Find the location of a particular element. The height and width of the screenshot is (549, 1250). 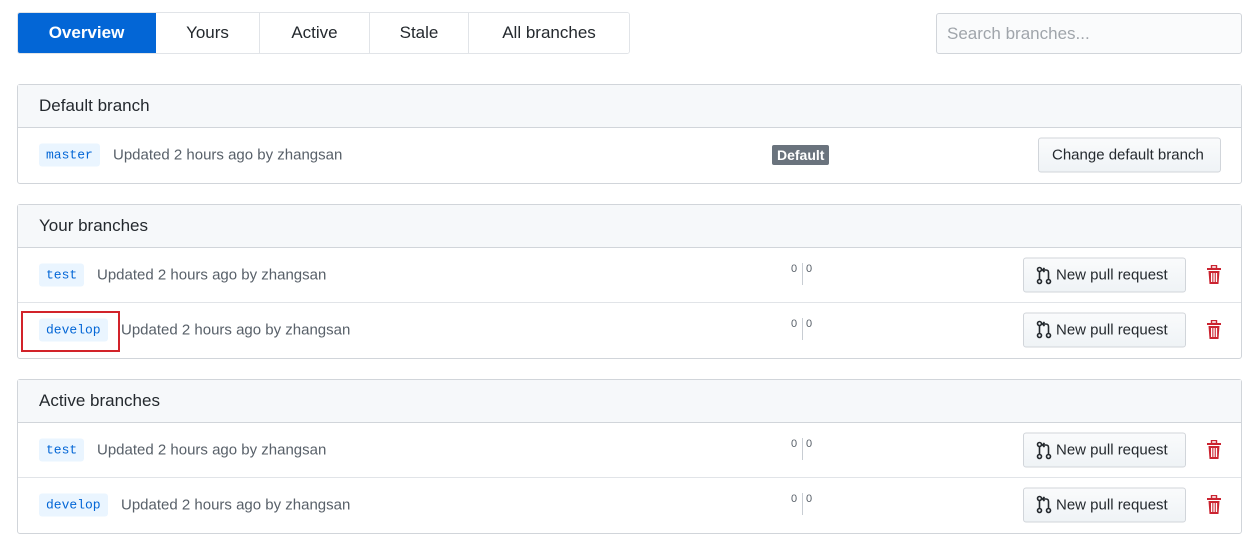

change-default-branch-button: Change default branch is located at coordinates (1129, 155).